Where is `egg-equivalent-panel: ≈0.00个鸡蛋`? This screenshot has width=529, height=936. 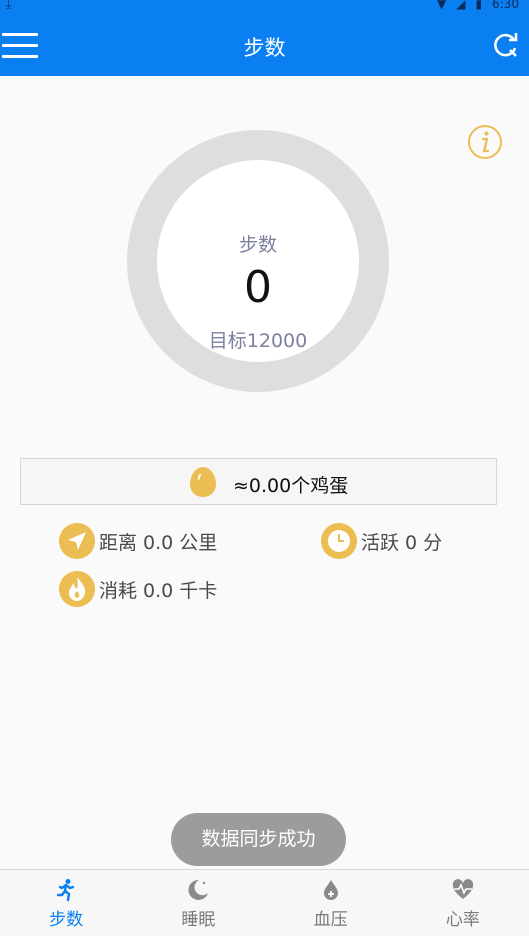 egg-equivalent-panel: ≈0.00个鸡蛋 is located at coordinates (258, 481).